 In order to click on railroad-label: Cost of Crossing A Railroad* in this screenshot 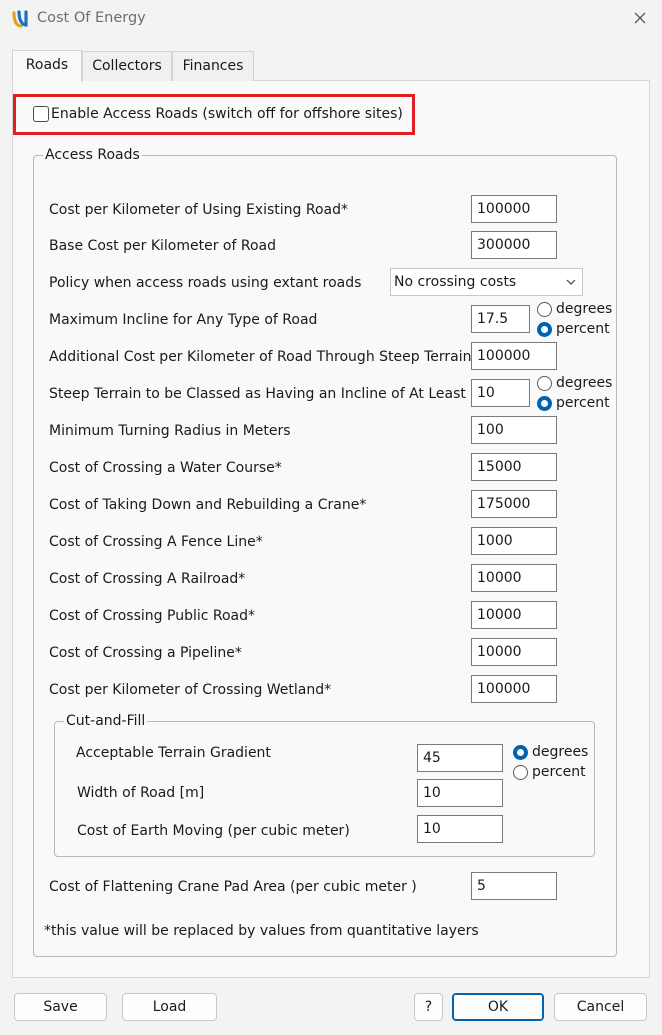, I will do `click(147, 579)`.